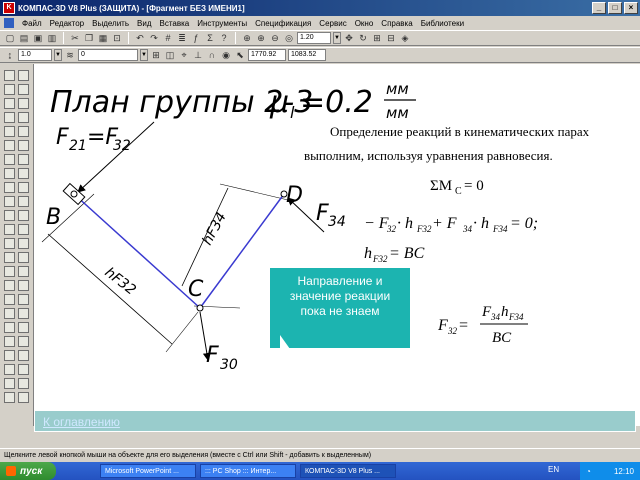 The image size is (640, 480). I want to click on snap-settings-icon: ◉, so click(226, 55).